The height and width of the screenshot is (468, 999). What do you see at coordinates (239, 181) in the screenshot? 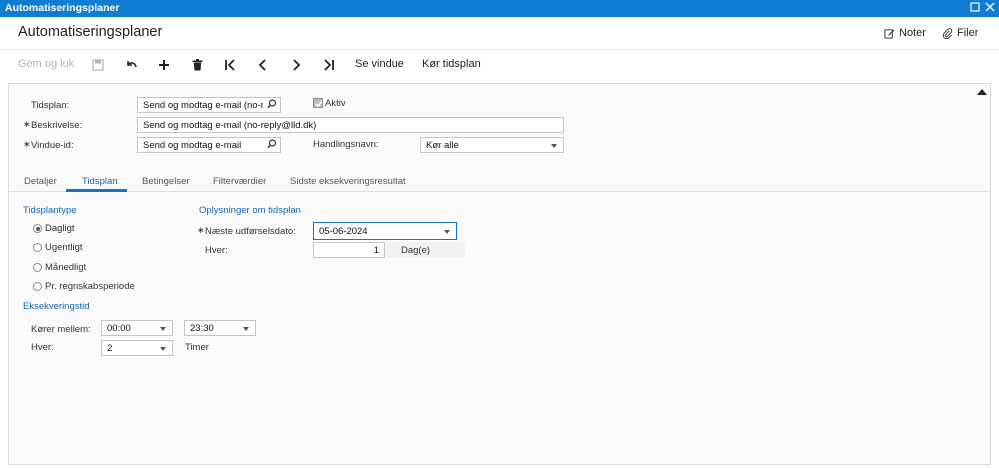
I see `tab-filter-values: Filterværdier` at bounding box center [239, 181].